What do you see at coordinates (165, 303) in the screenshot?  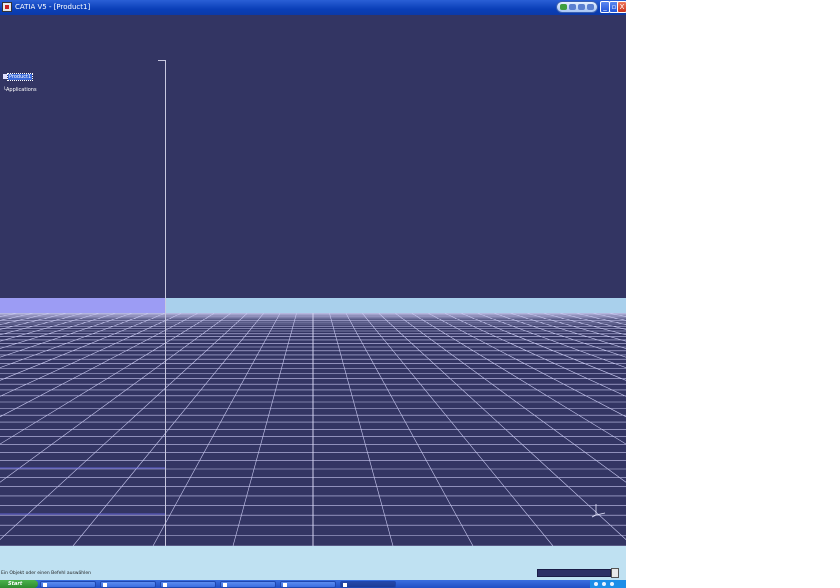 I see `spec-tree-connector` at bounding box center [165, 303].